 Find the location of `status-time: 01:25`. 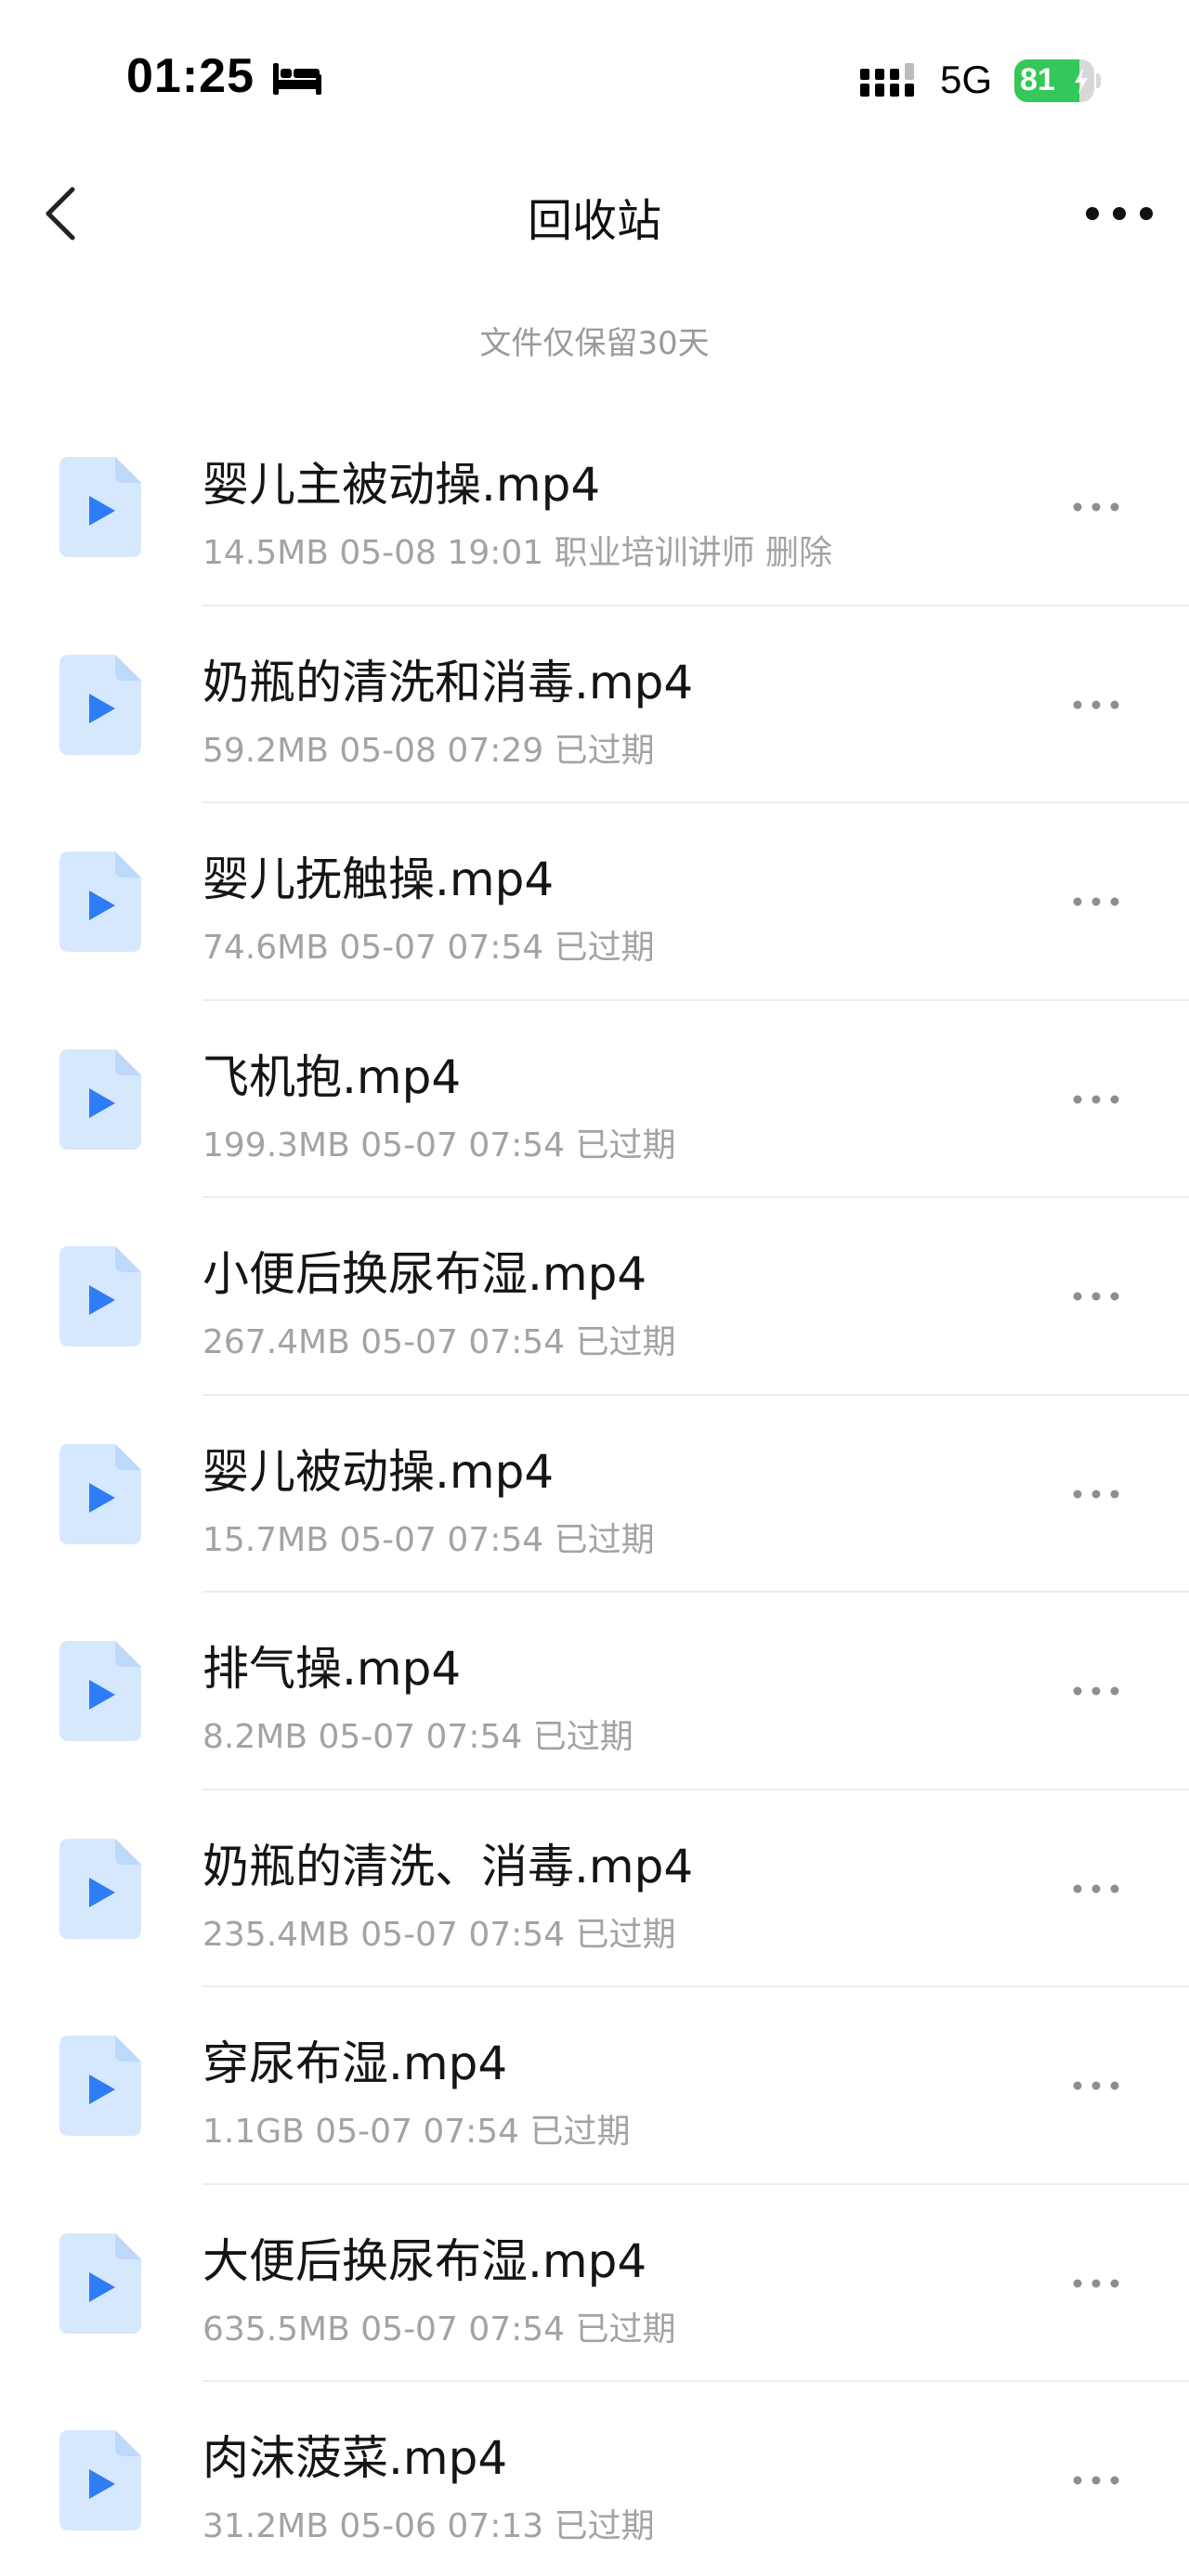

status-time: 01:25 is located at coordinates (190, 76).